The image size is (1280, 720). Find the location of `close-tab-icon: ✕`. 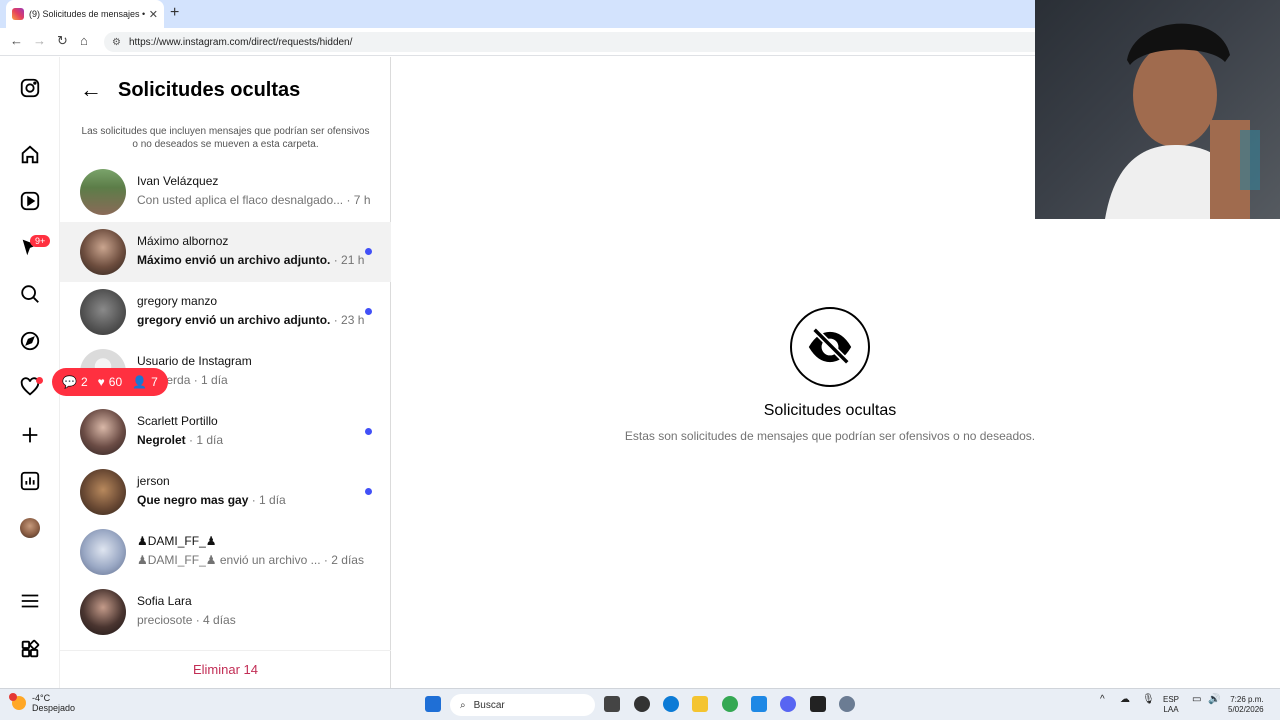

close-tab-icon: ✕ is located at coordinates (153, 14).